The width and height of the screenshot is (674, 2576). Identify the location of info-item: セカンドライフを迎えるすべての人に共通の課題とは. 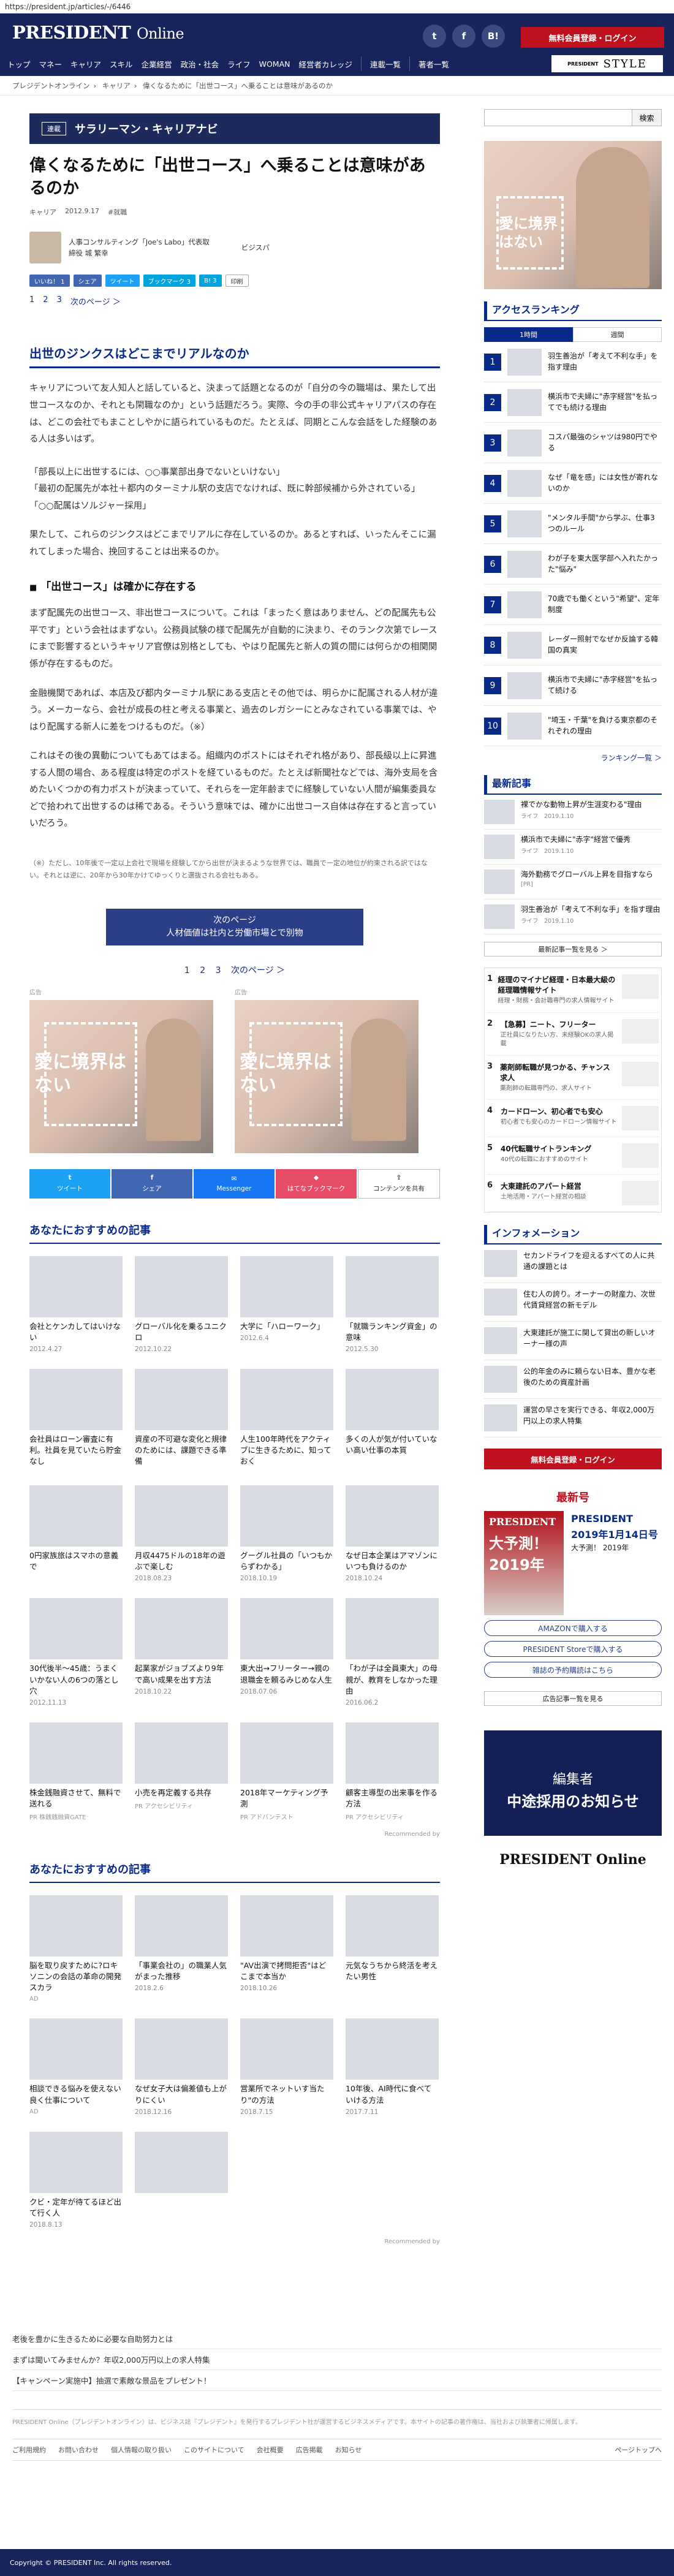
(573, 1263).